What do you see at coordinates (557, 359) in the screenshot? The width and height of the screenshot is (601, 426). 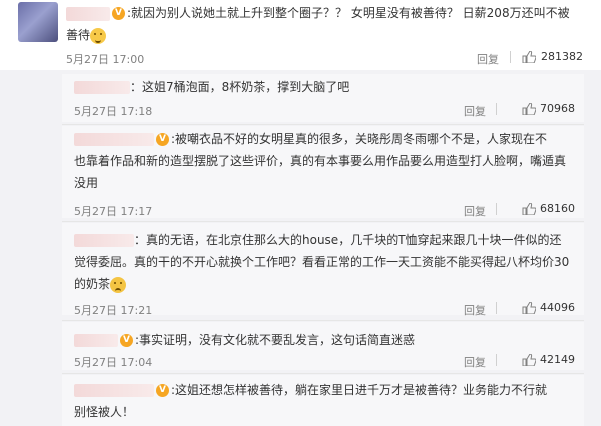 I see `like-count: 42149` at bounding box center [557, 359].